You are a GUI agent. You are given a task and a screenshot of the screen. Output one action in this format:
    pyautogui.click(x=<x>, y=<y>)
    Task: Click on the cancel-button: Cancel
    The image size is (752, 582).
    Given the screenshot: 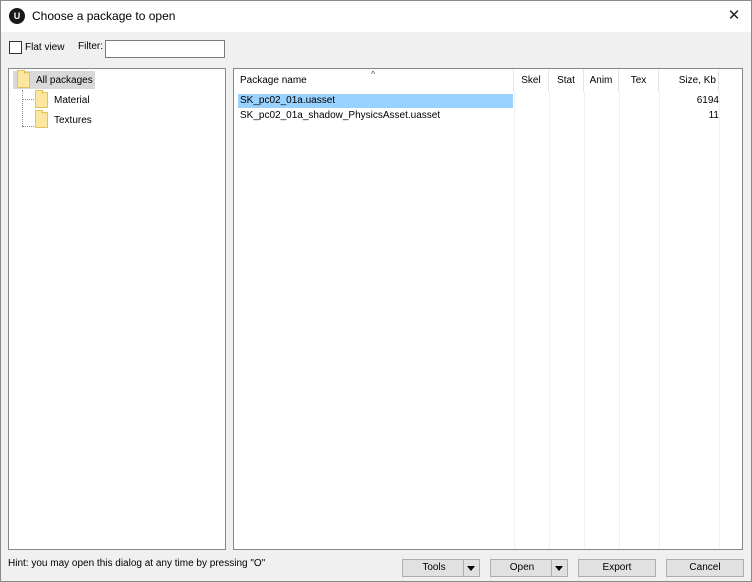 What is the action you would take?
    pyautogui.click(x=705, y=568)
    